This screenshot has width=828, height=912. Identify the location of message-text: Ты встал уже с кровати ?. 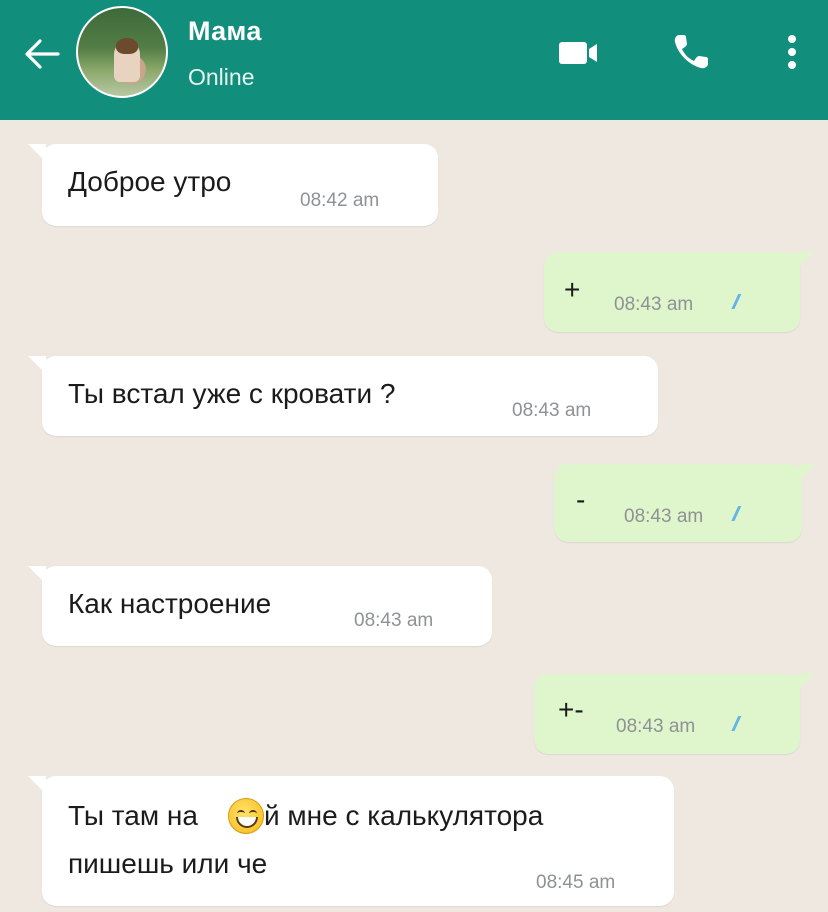
(232, 393).